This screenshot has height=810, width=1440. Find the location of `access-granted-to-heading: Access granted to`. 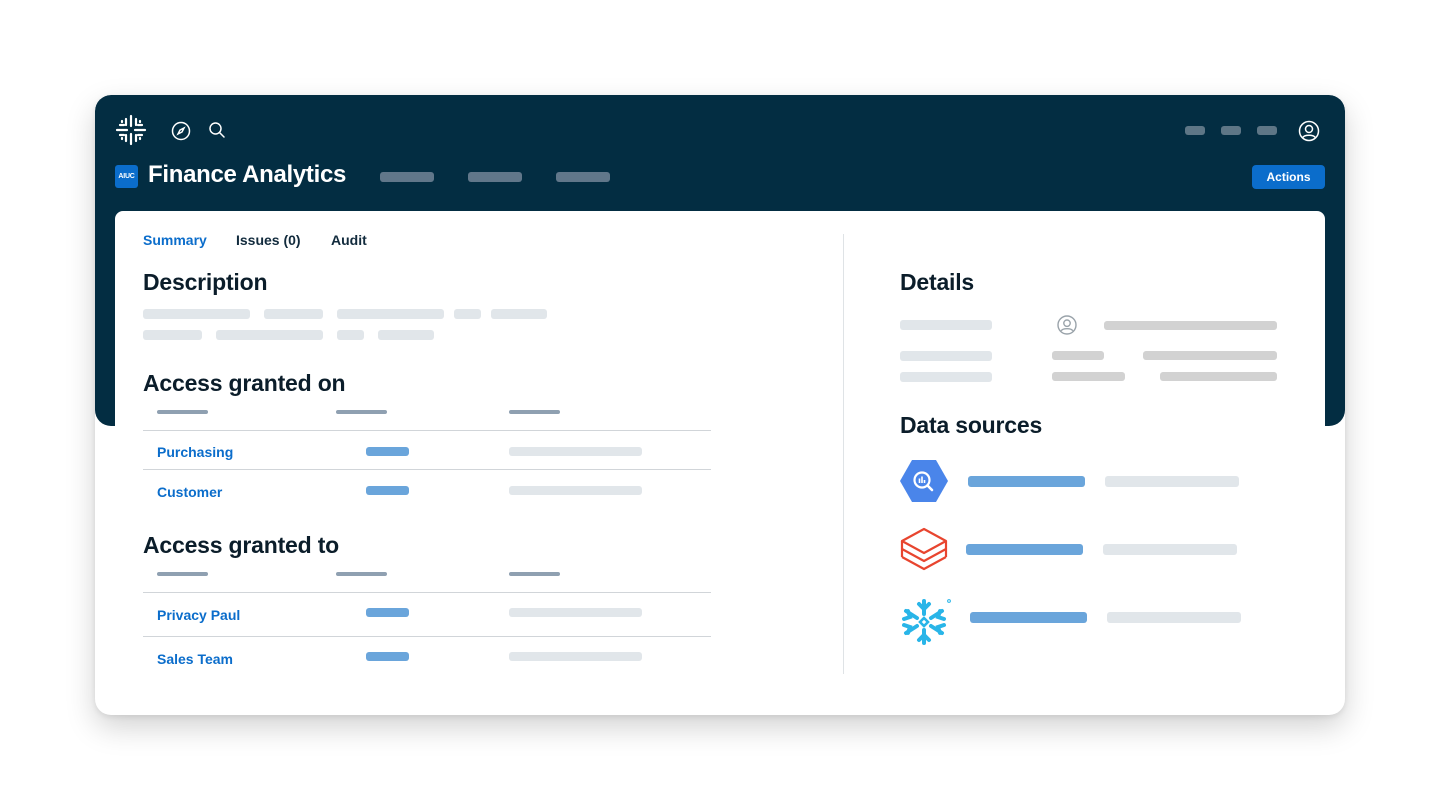

access-granted-to-heading: Access granted to is located at coordinates (241, 545).